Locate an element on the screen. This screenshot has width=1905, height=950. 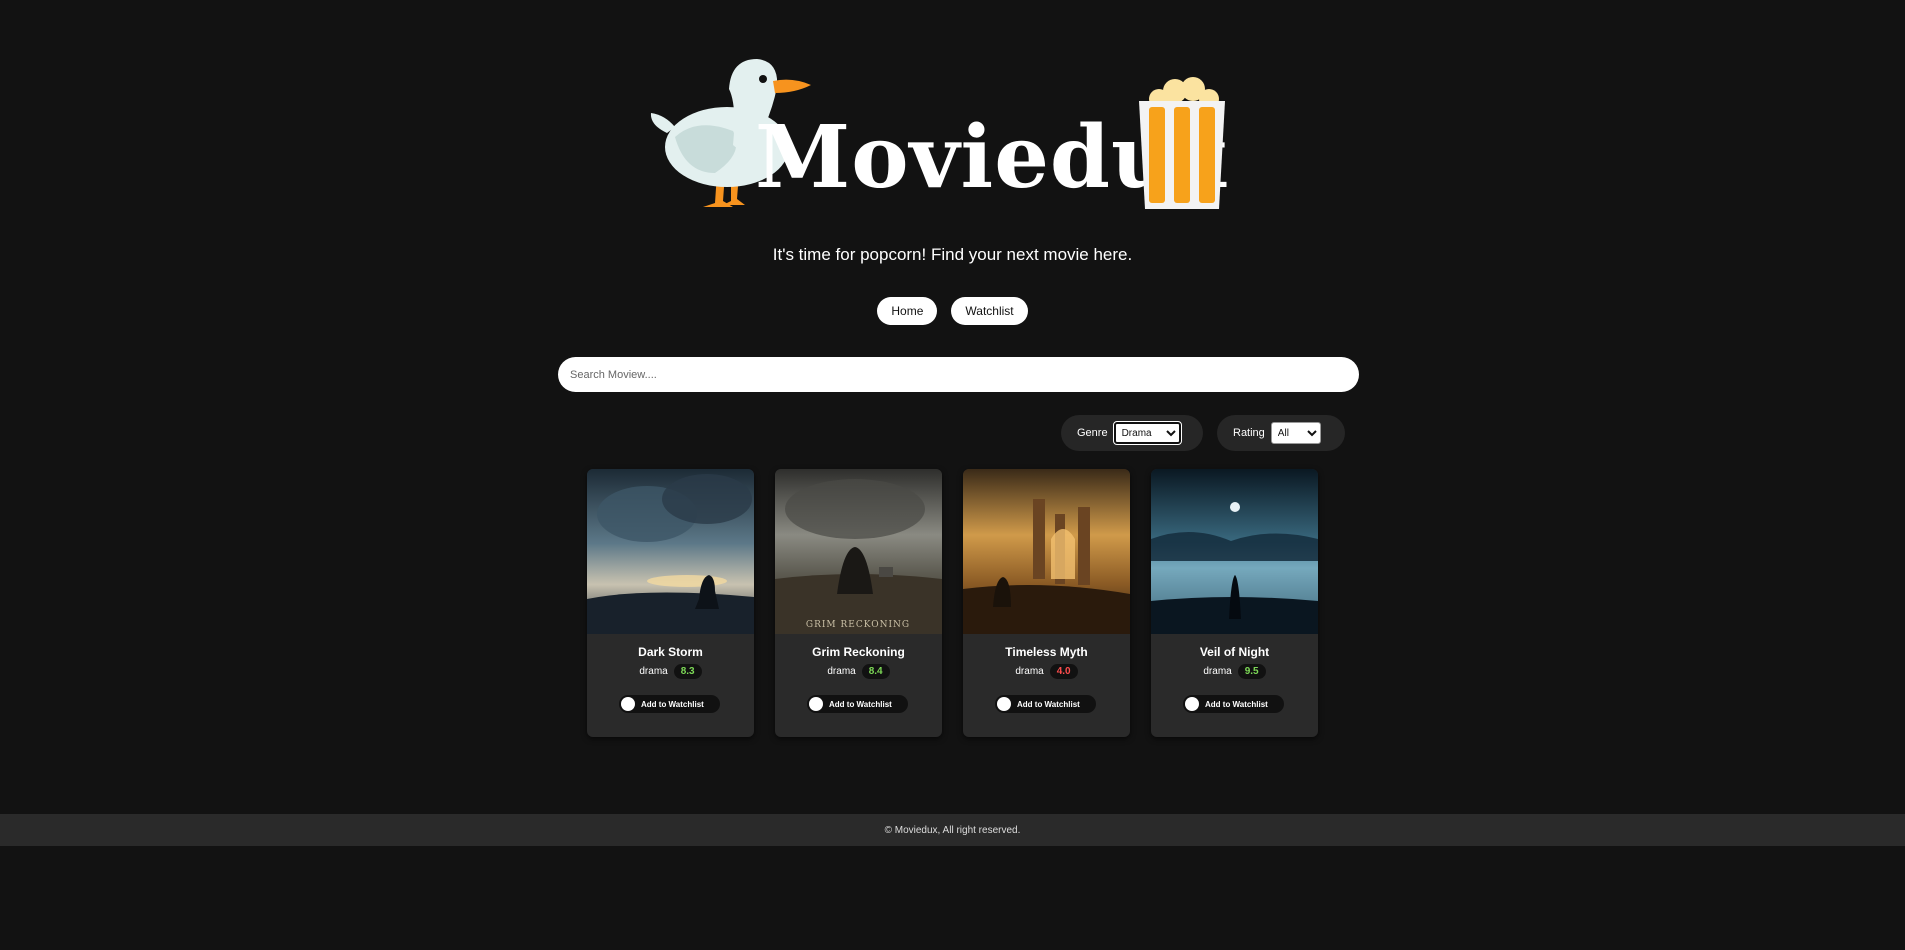
home-button: Home is located at coordinates (907, 311).